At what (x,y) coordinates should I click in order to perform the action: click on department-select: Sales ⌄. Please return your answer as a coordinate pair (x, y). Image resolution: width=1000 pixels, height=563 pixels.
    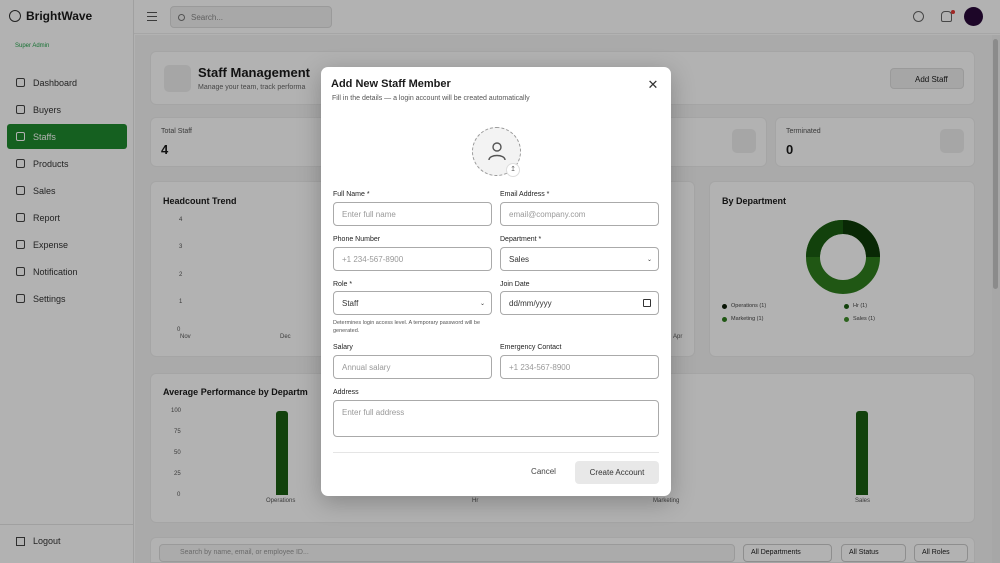
    Looking at the image, I should click on (579, 259).